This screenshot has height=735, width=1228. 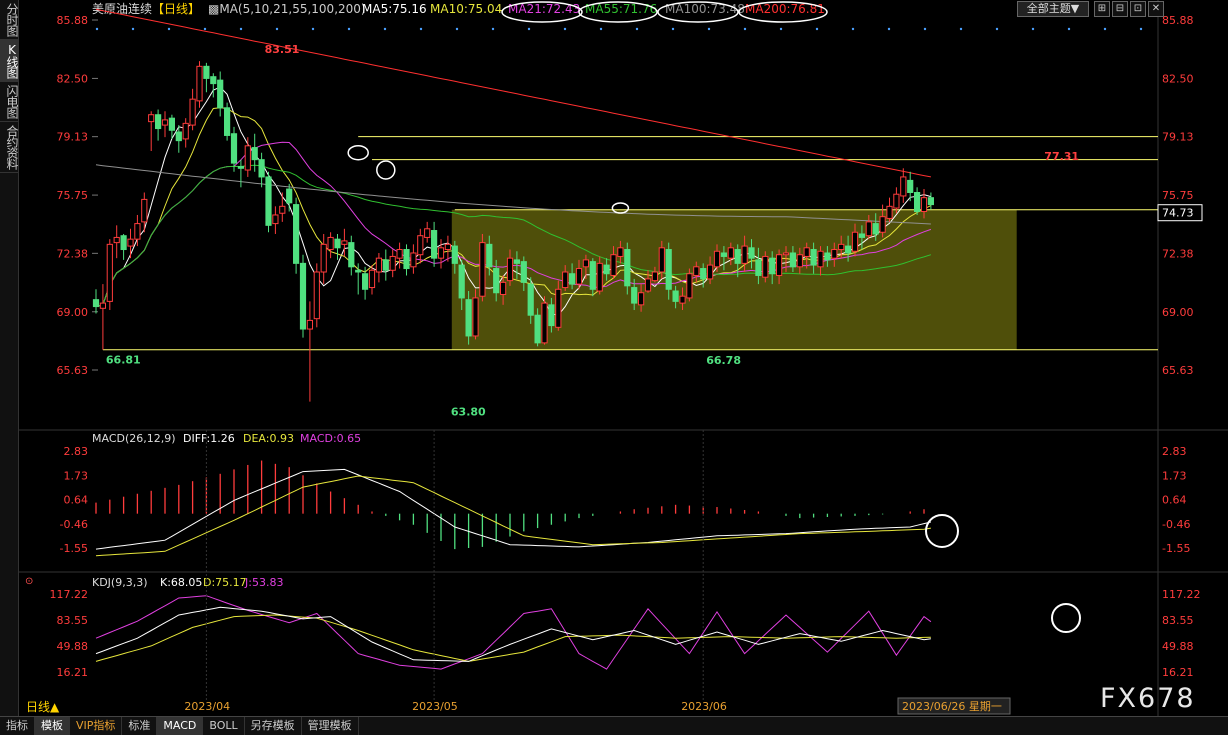 What do you see at coordinates (73, 620) in the screenshot?
I see `kdj-y-label-left: 83.55` at bounding box center [73, 620].